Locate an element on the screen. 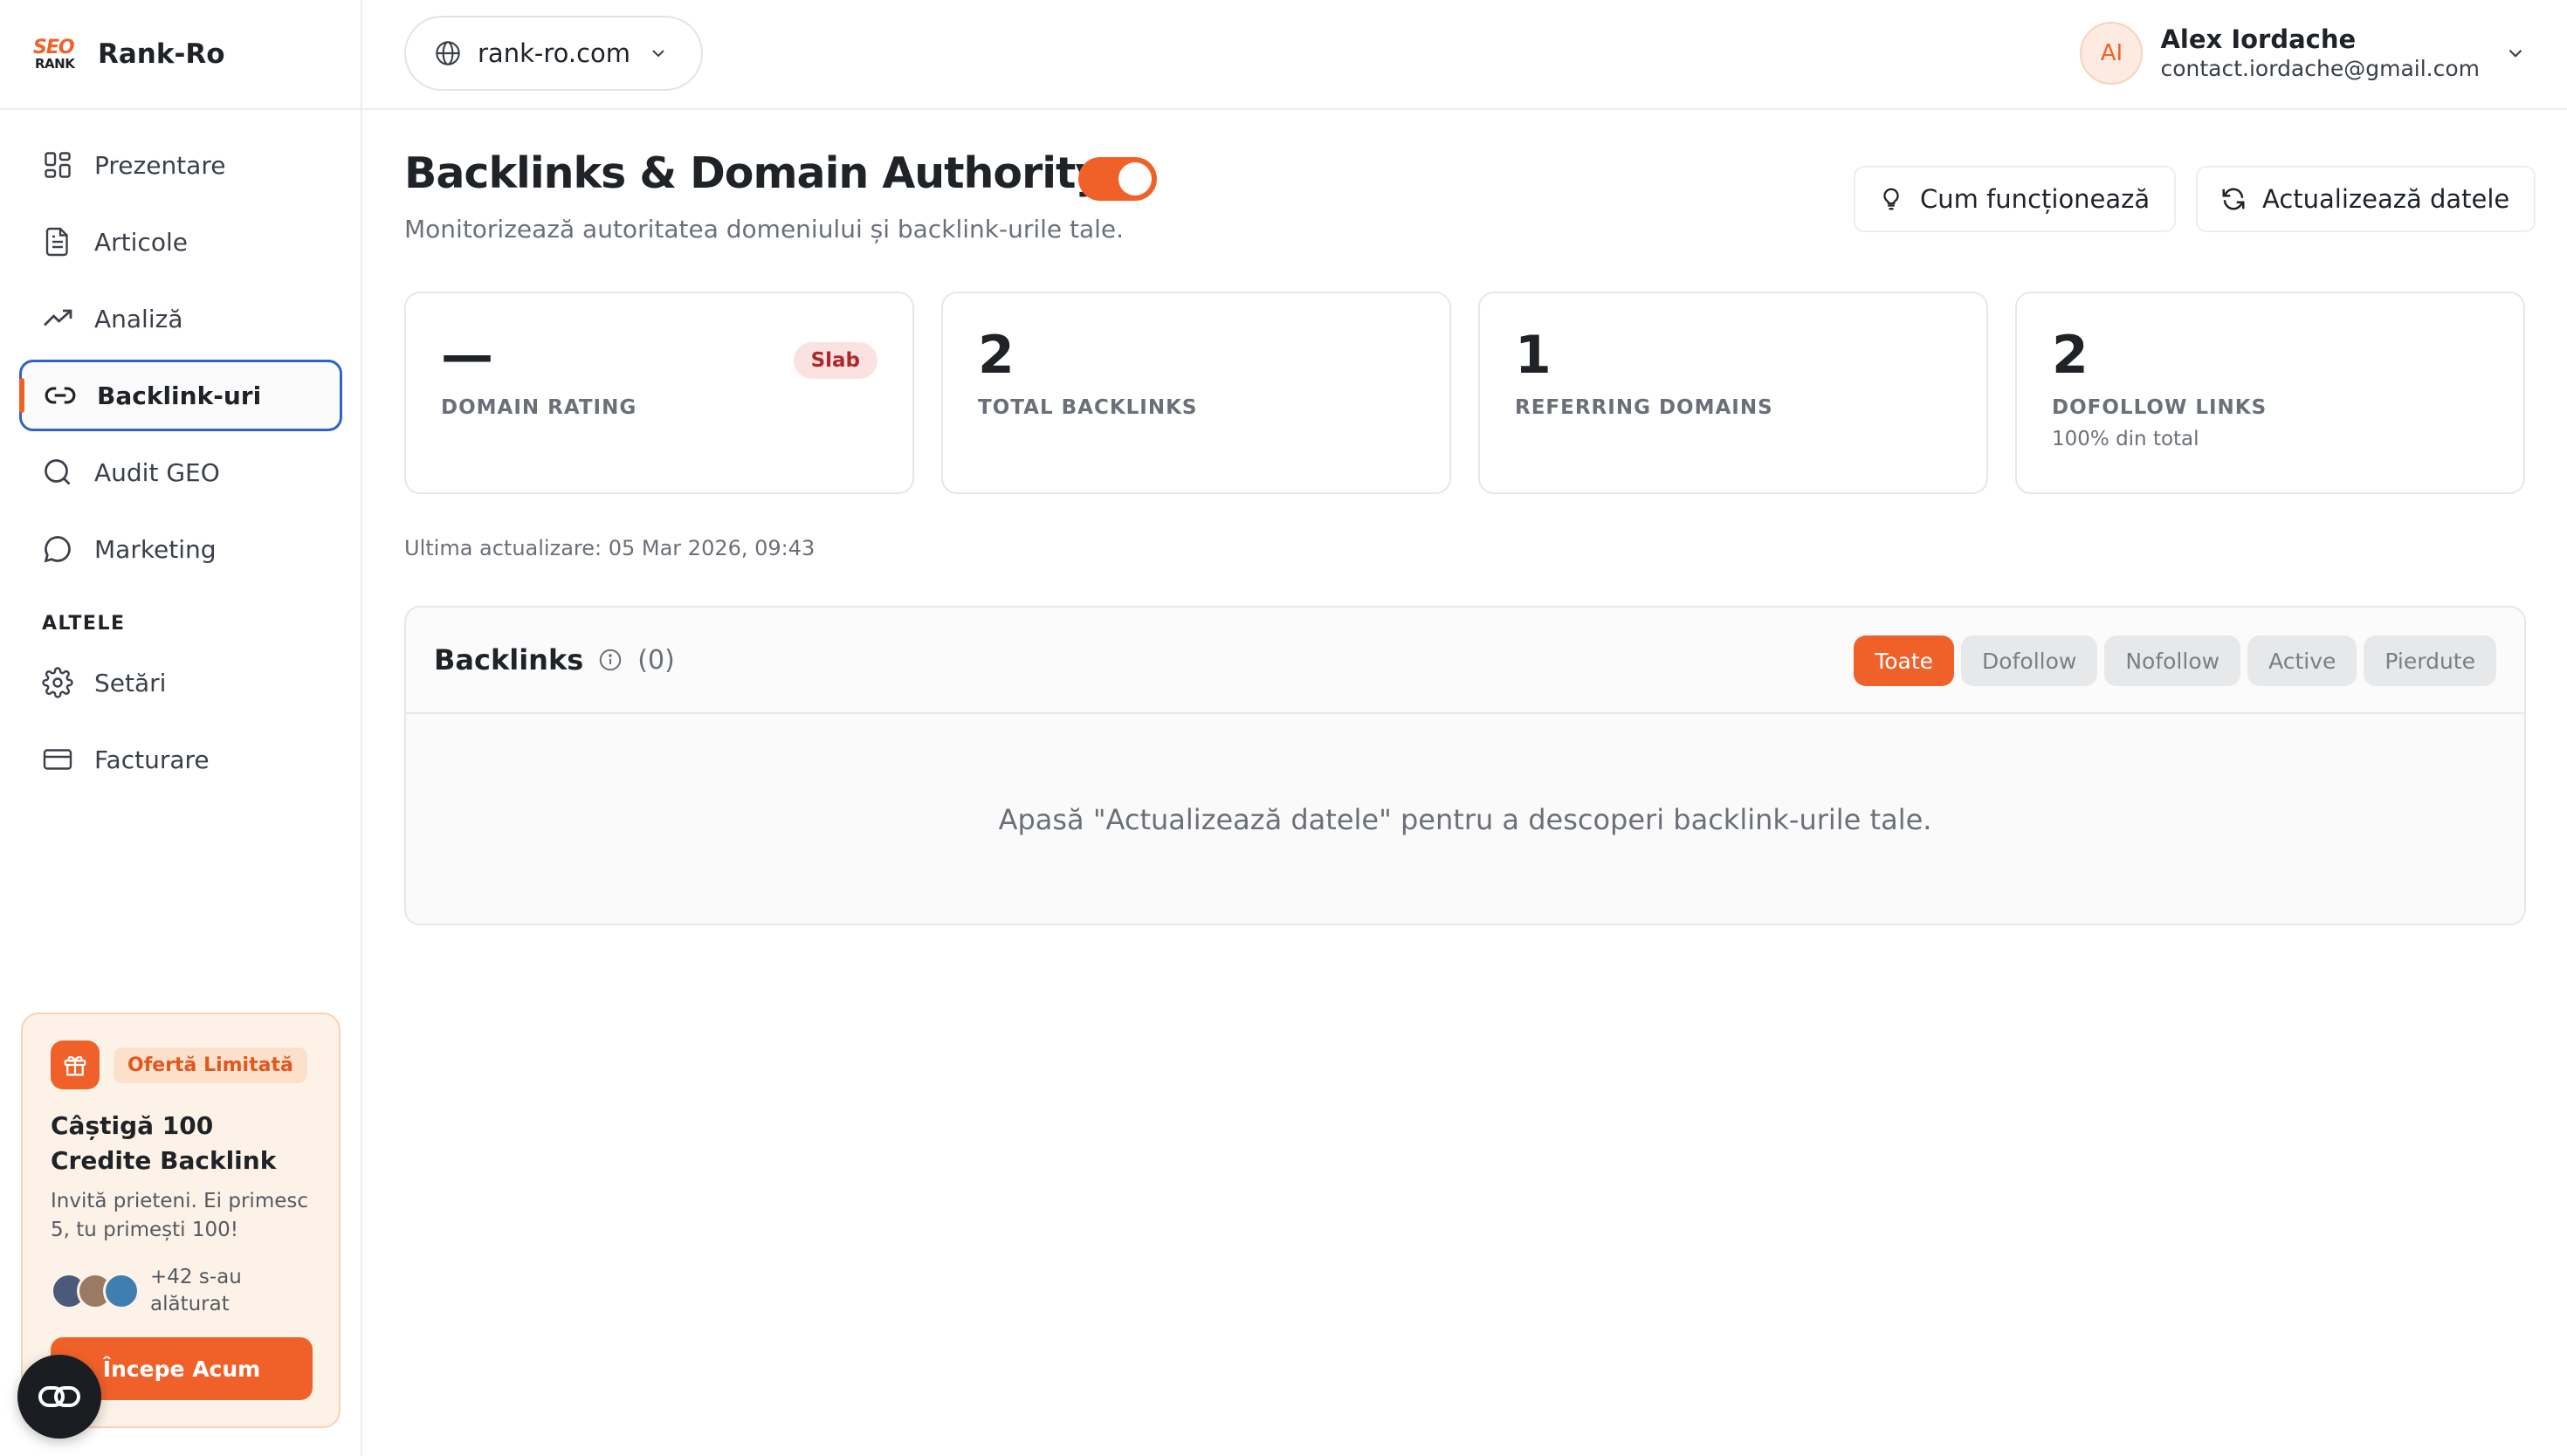 Image resolution: width=2567 pixels, height=1456 pixels. sidebar-item-analiza: Analiză is located at coordinates (180, 318).